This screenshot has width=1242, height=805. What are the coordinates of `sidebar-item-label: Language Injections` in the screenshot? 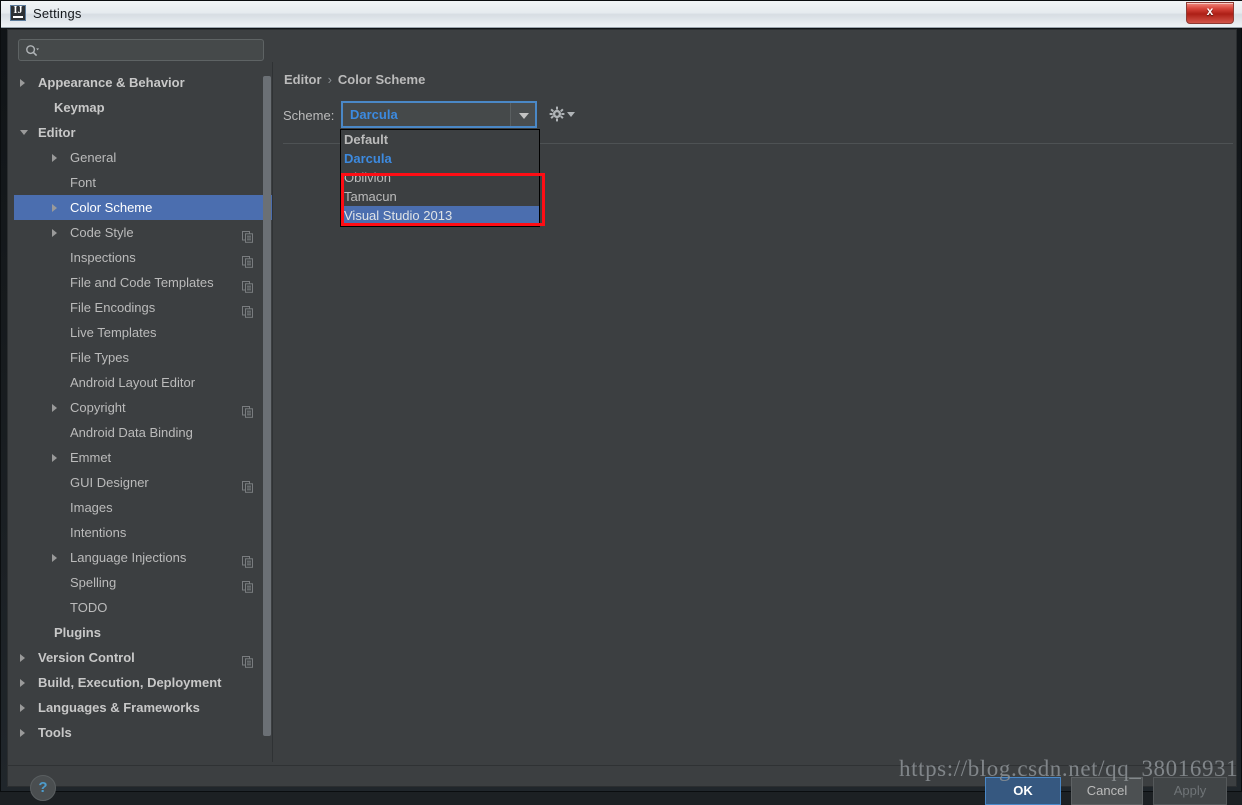 It's located at (128, 557).